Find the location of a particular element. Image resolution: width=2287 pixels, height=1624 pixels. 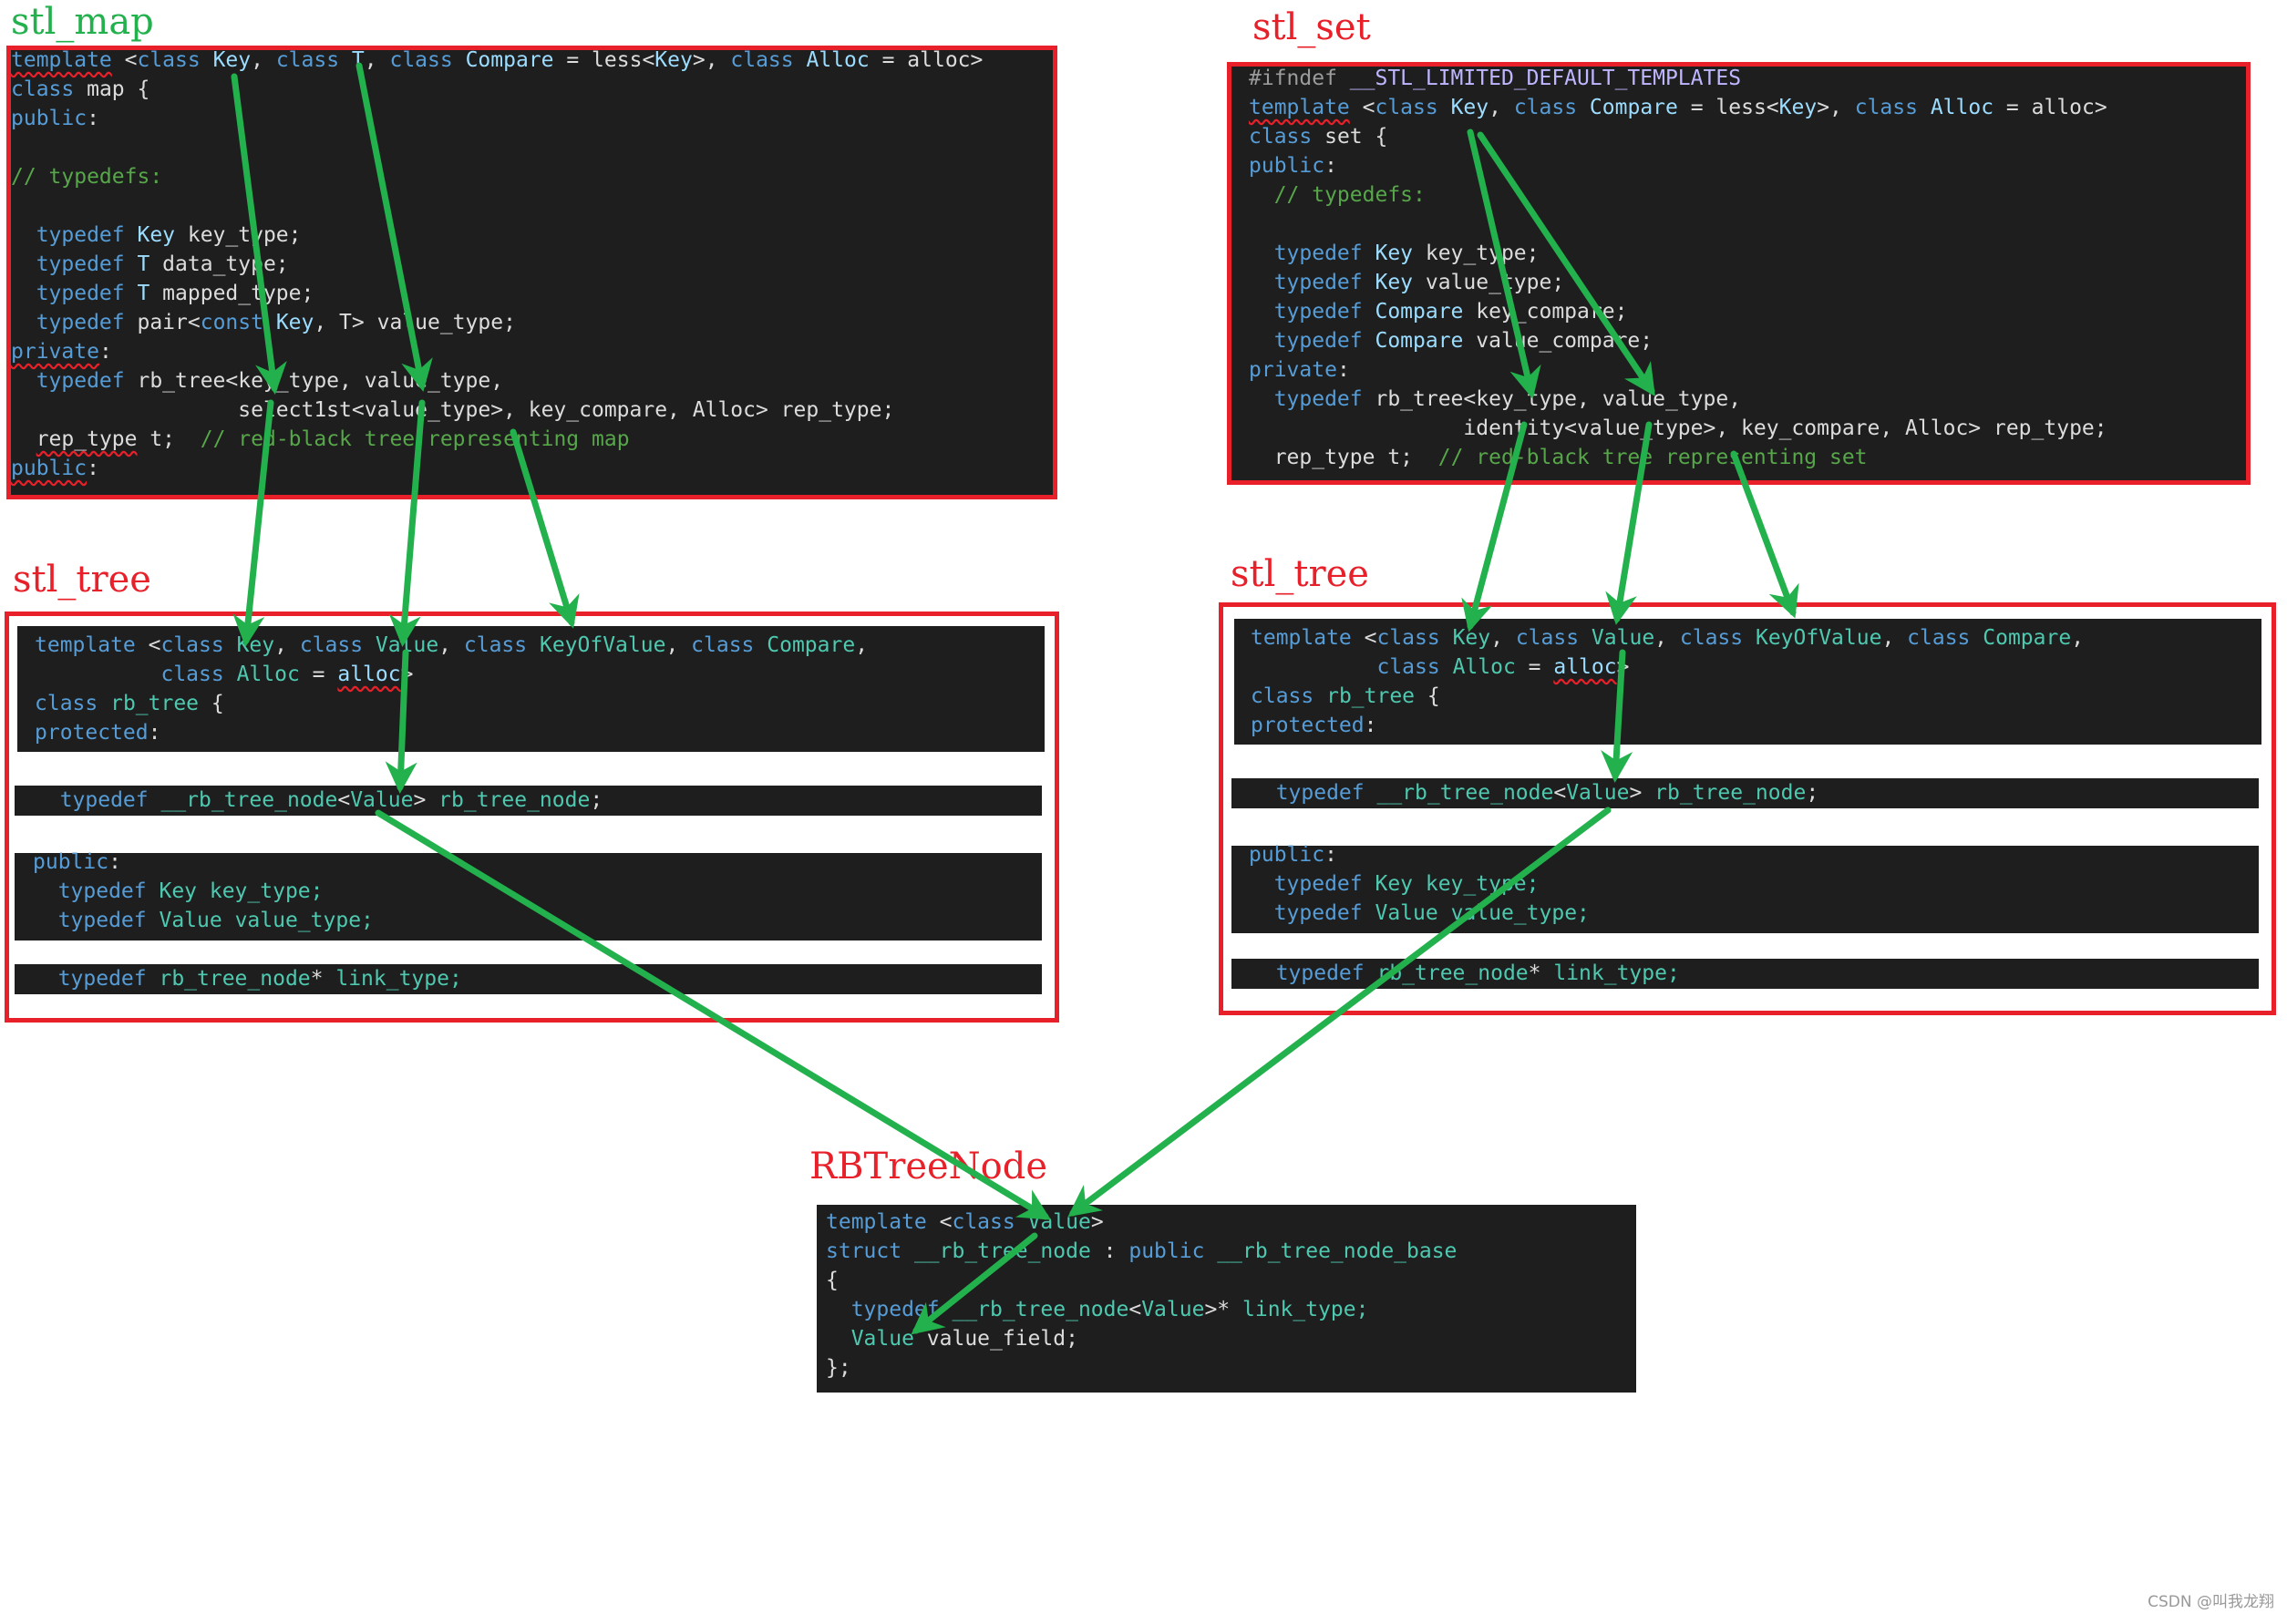

code-token: value_type; is located at coordinates (297, 920).